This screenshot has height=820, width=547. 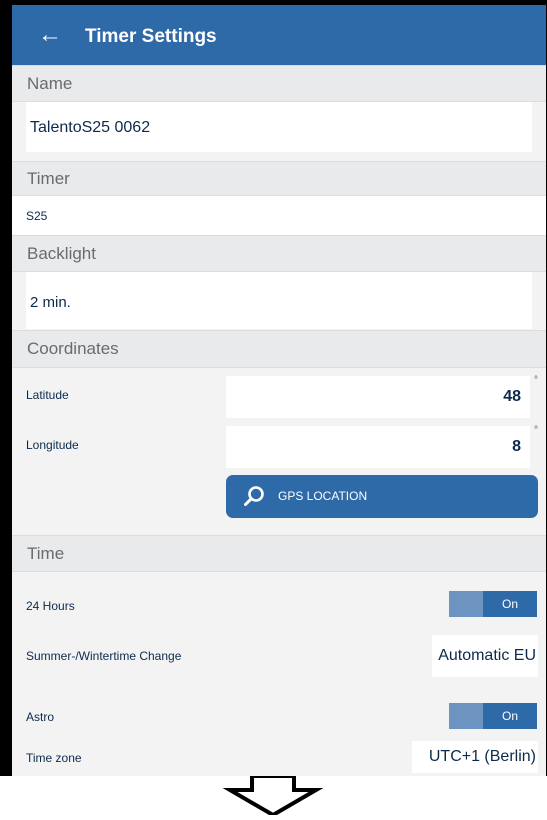 I want to click on hours24-label: 24 Hours, so click(x=50, y=606).